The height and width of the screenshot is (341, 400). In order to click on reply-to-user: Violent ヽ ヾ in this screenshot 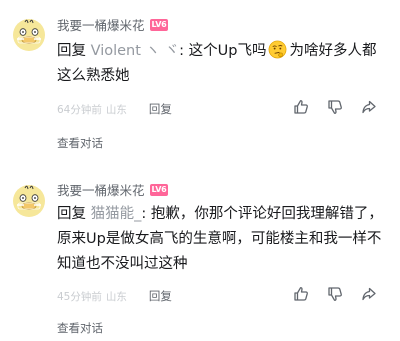, I will do `click(135, 51)`.